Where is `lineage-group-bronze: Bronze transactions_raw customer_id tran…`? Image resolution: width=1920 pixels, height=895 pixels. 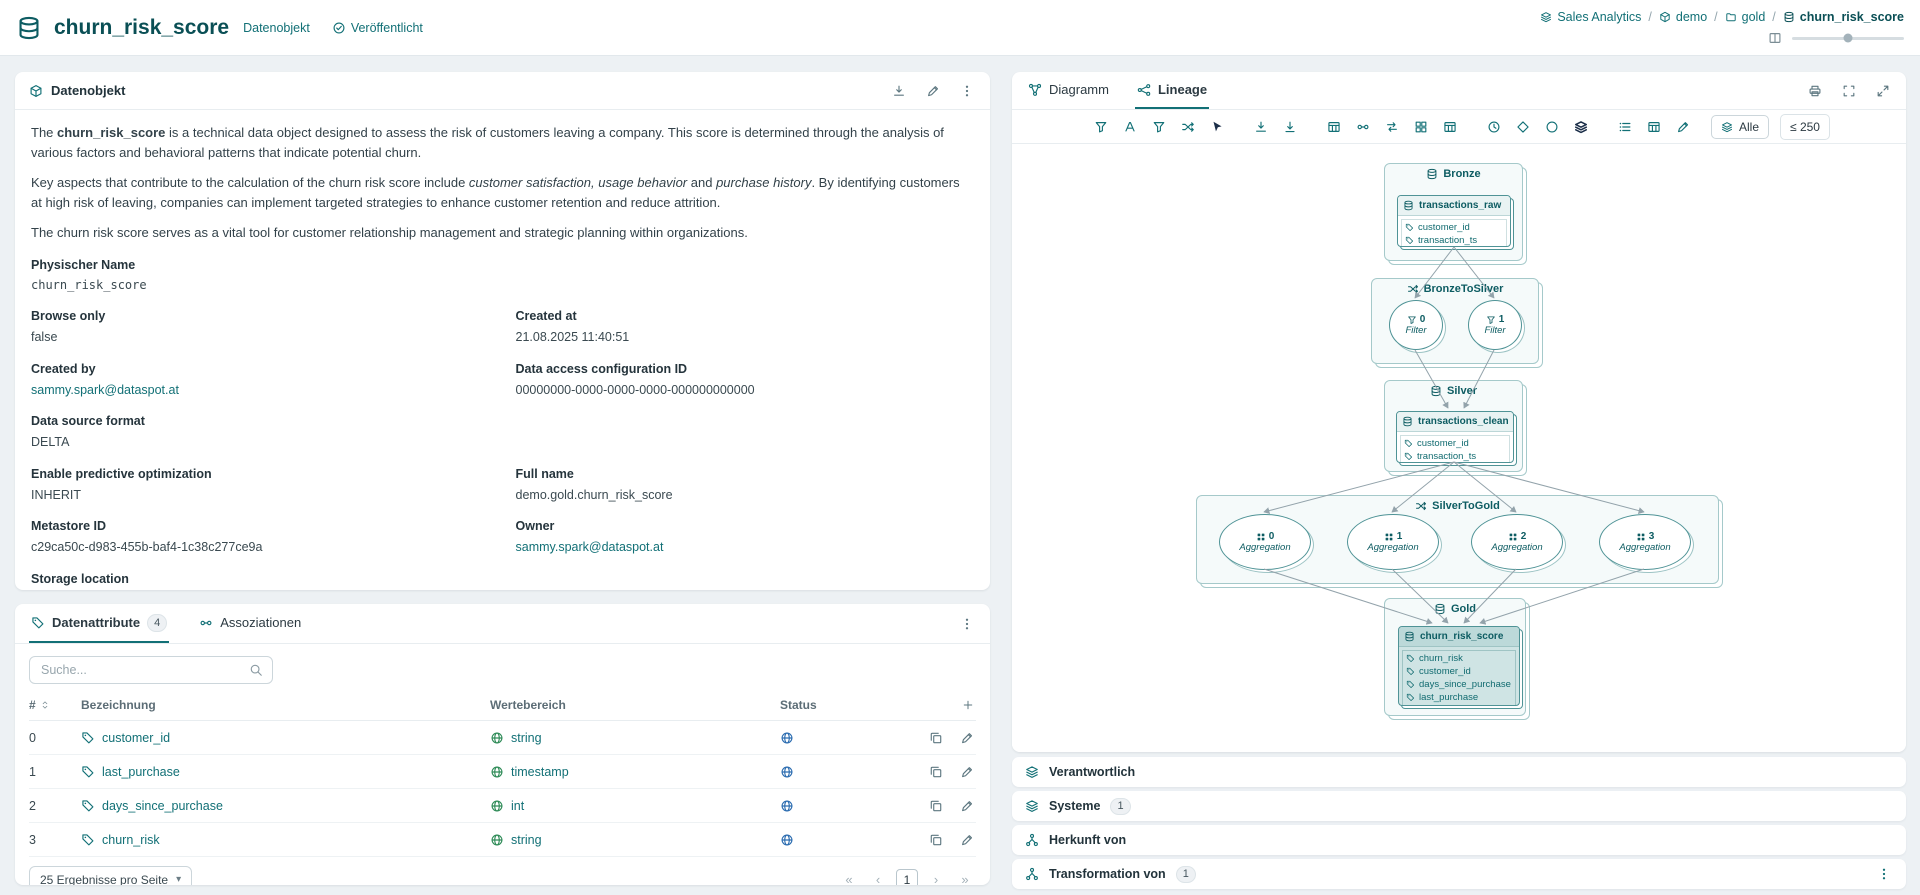 lineage-group-bronze: Bronze transactions_raw customer_id tran… is located at coordinates (1453, 212).